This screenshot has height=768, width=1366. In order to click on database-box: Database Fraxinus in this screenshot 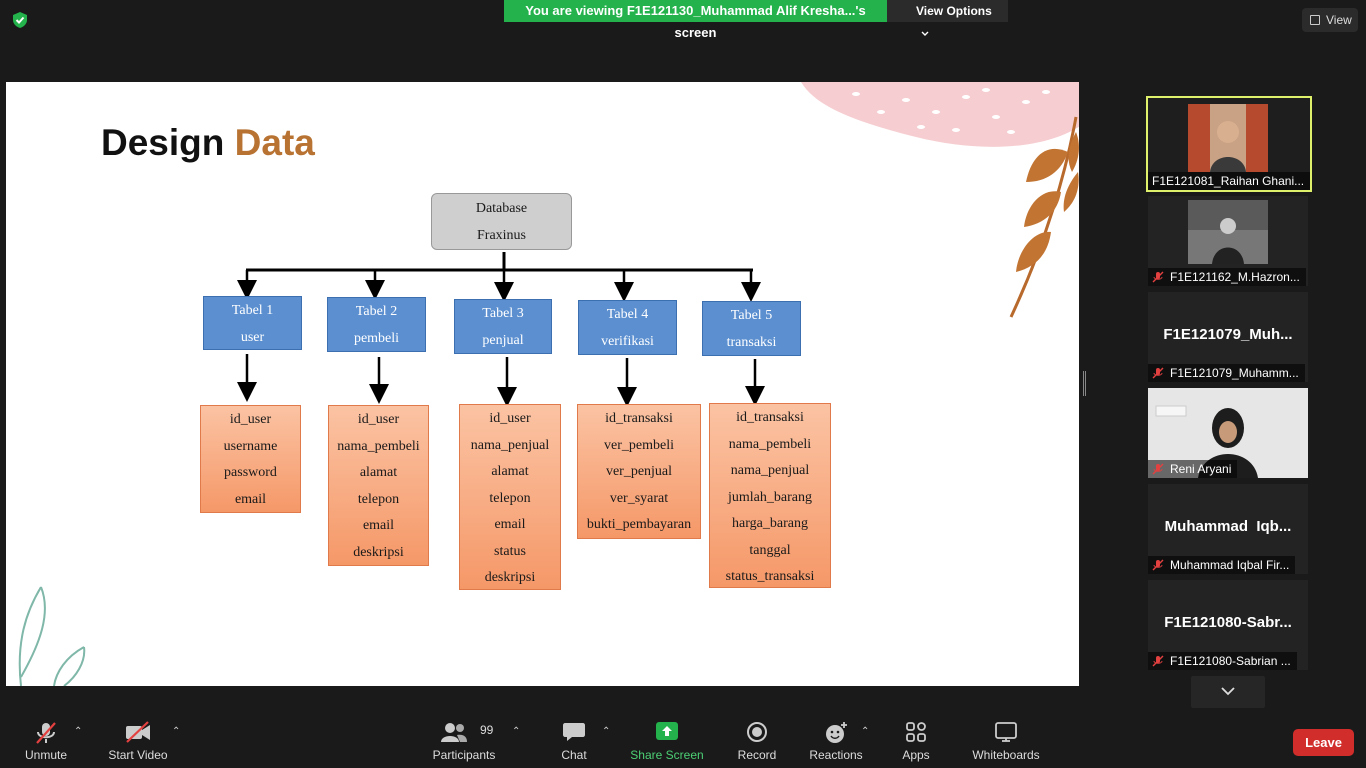, I will do `click(501, 221)`.